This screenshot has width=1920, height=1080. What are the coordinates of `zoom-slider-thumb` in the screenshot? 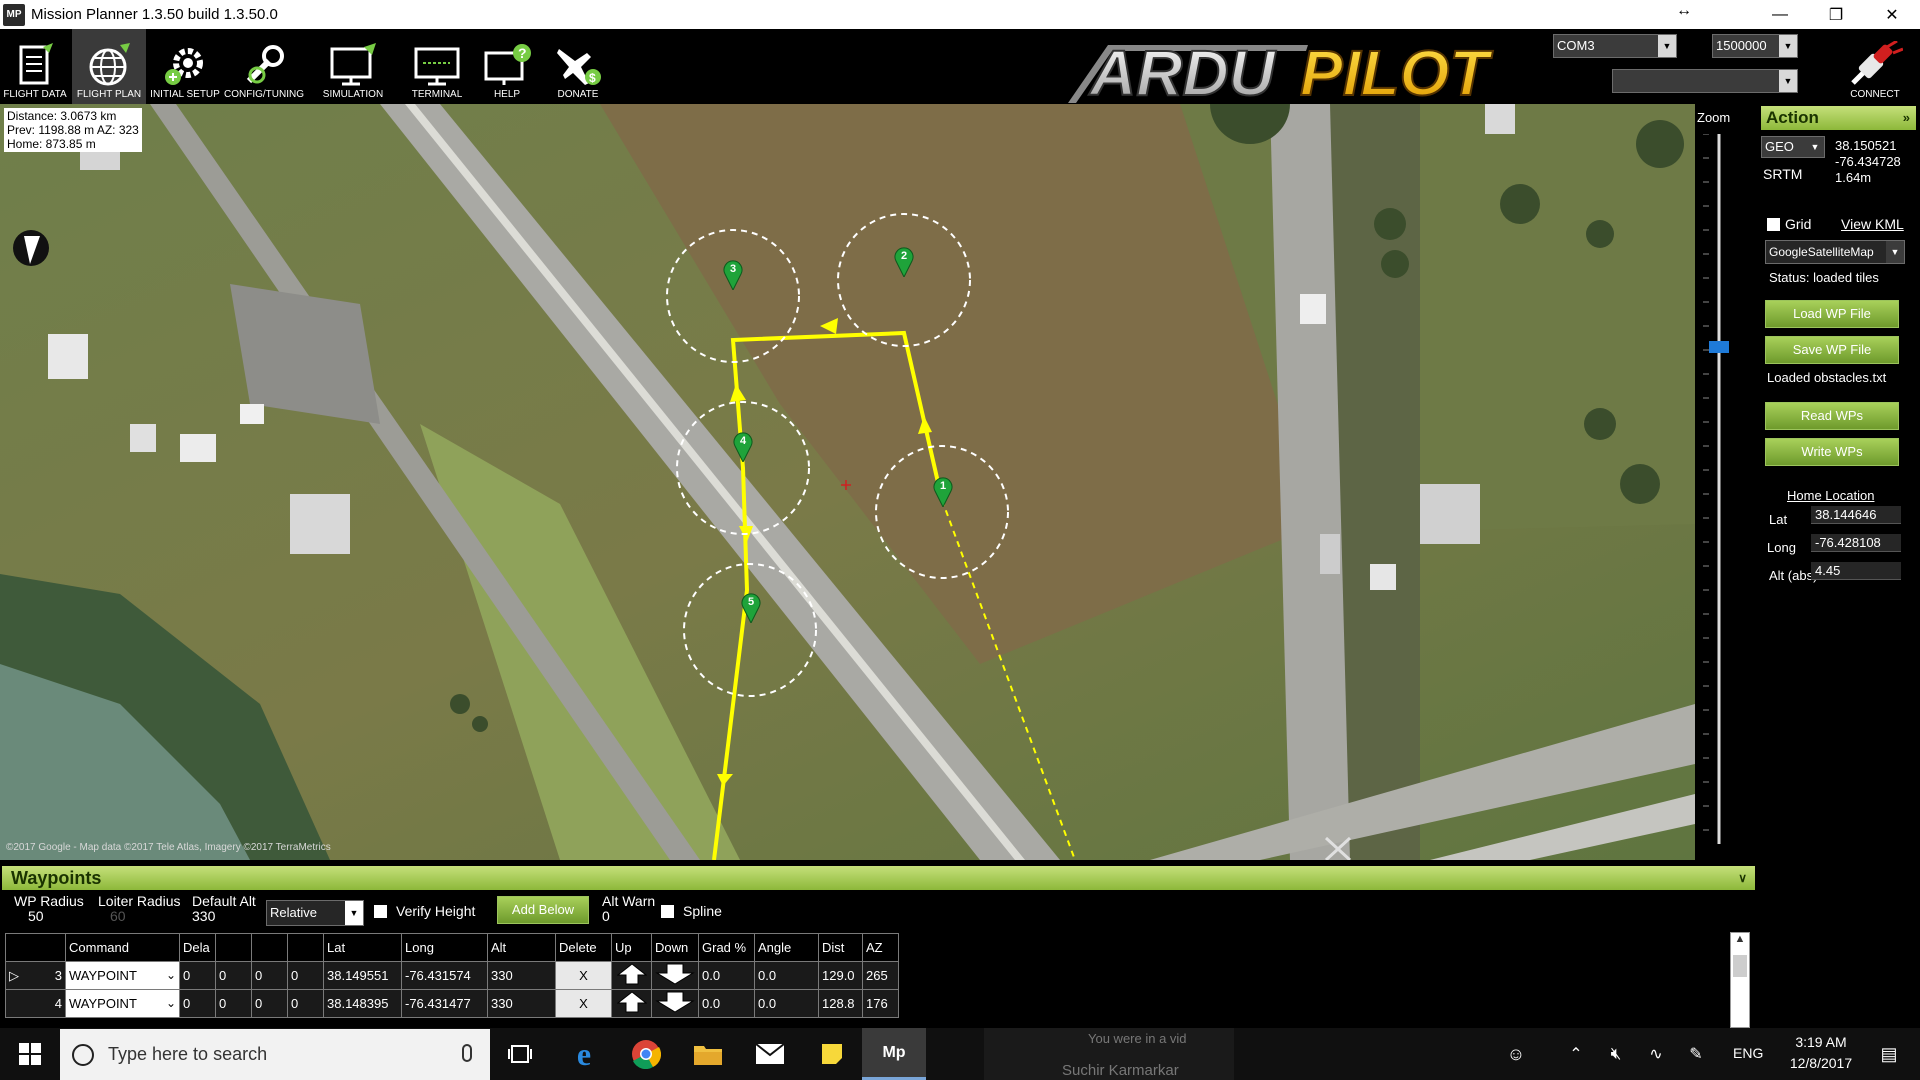 It's located at (1719, 347).